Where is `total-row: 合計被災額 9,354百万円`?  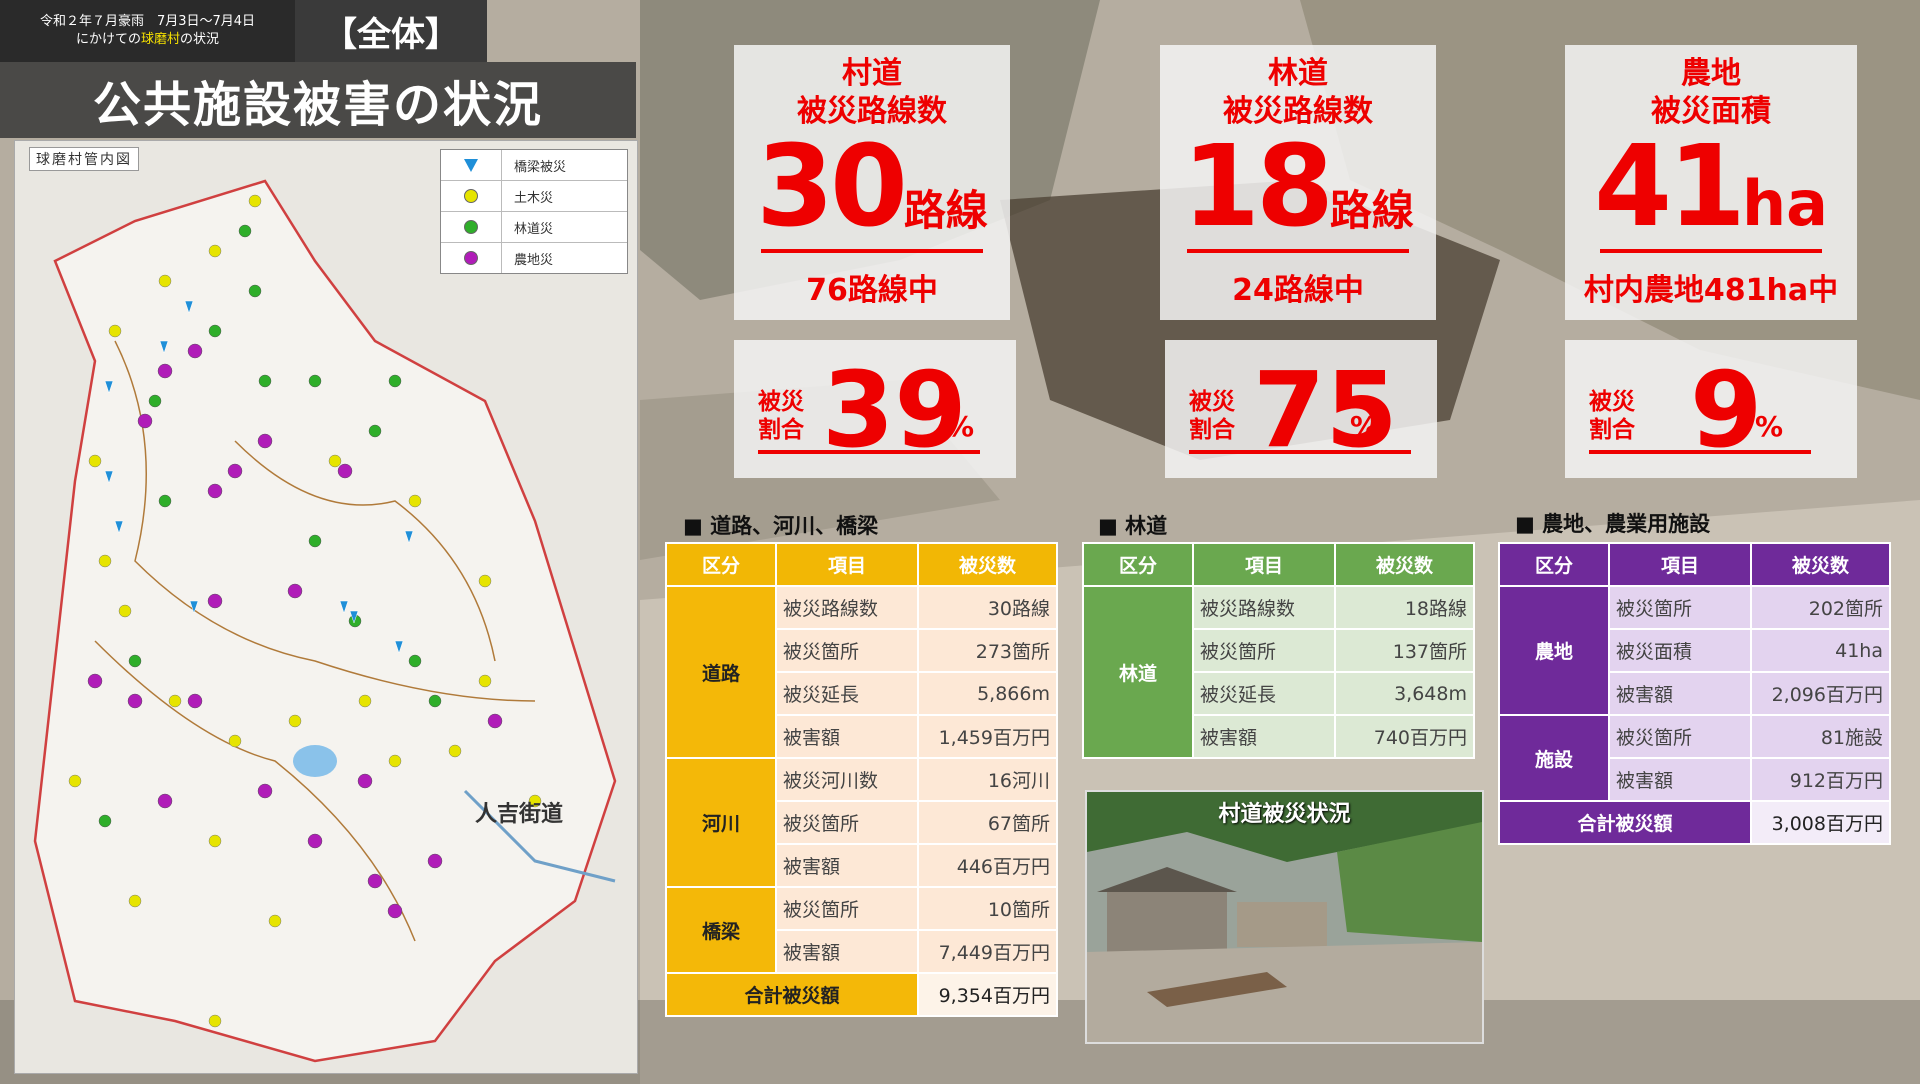 total-row: 合計被災額 9,354百万円 is located at coordinates (861, 994).